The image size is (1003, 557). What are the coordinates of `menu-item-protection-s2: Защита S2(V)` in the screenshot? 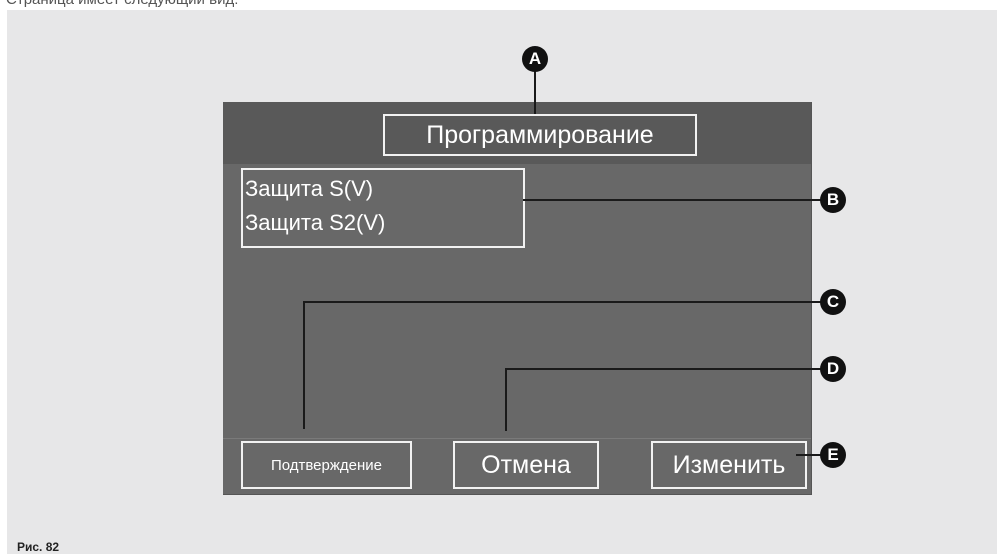 It's located at (384, 223).